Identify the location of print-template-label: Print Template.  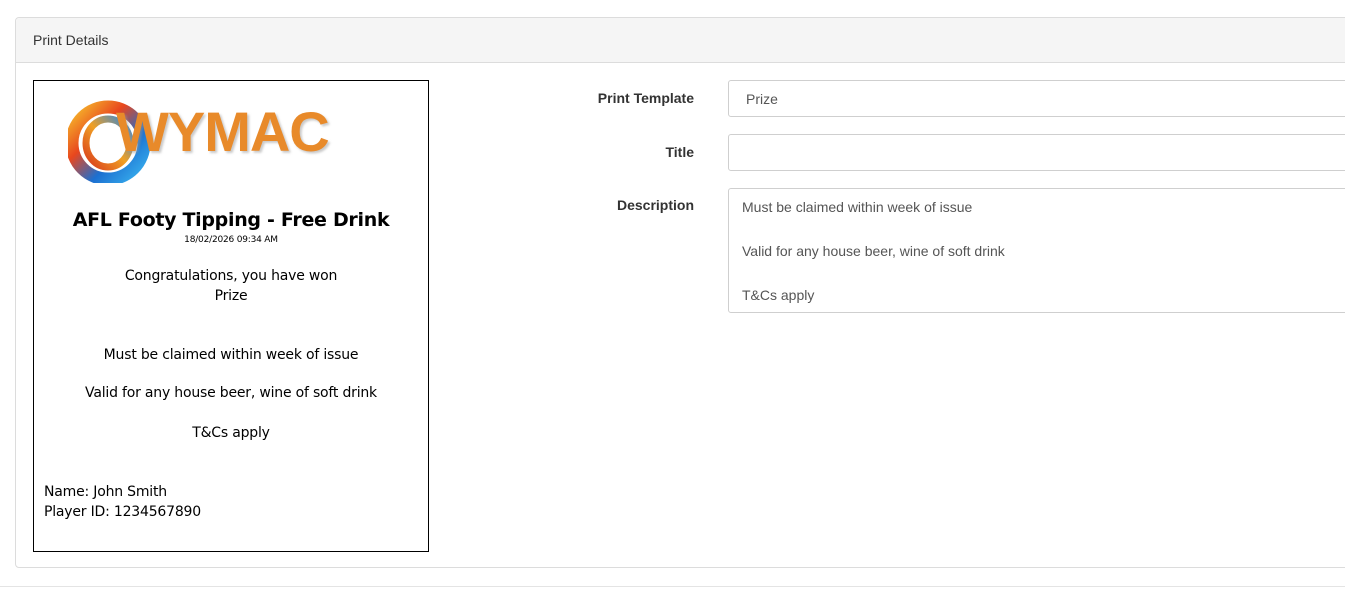
(645, 98).